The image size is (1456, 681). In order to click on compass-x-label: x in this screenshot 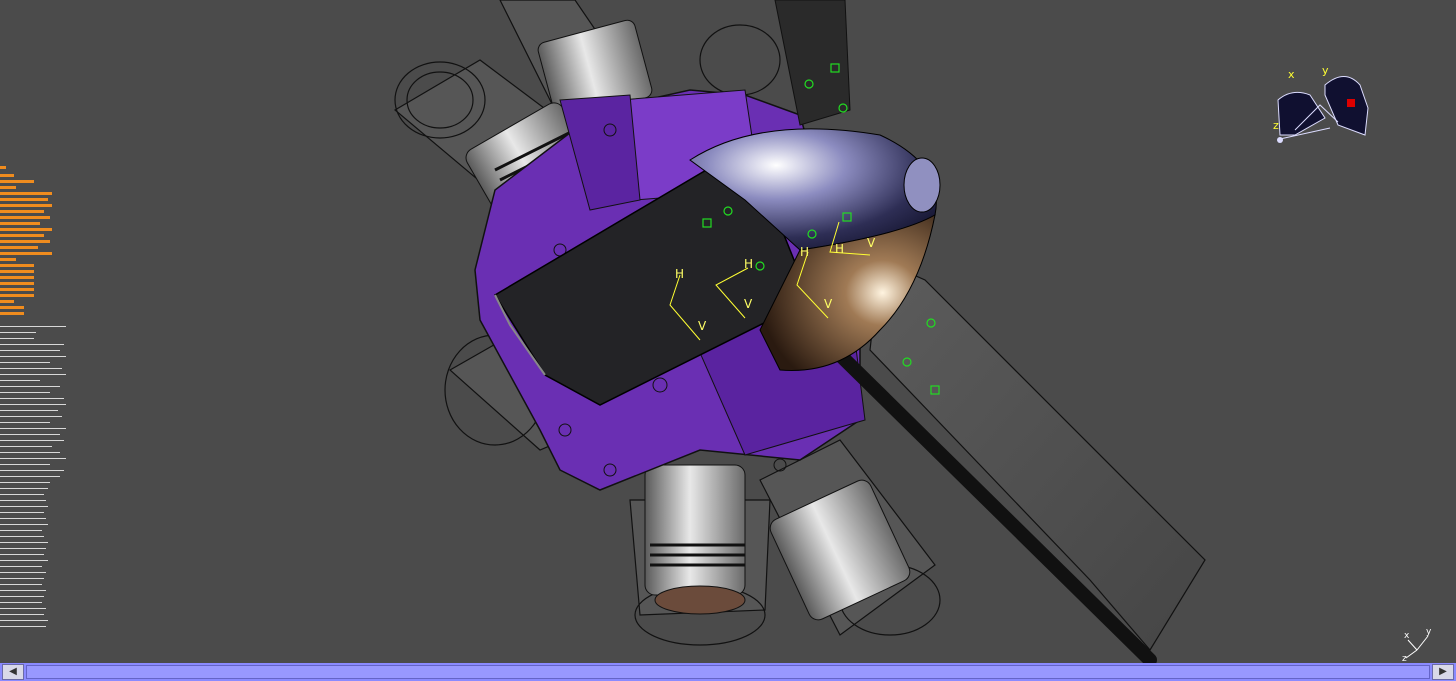, I will do `click(1291, 74)`.